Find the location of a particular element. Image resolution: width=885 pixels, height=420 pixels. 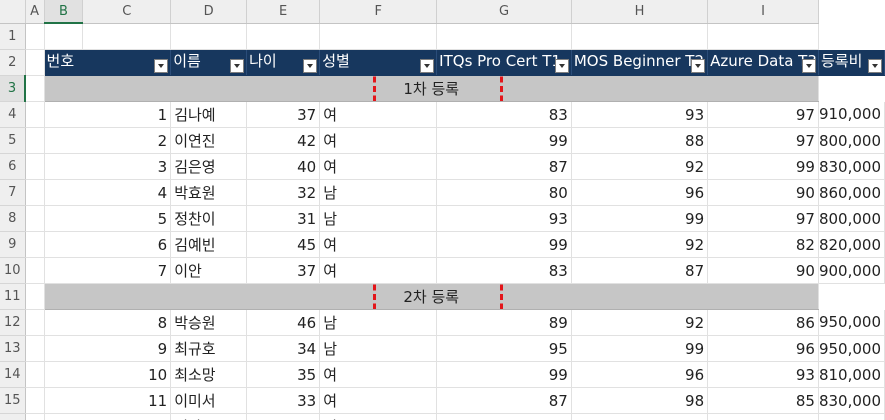

number-cell: 5 is located at coordinates (108, 218).